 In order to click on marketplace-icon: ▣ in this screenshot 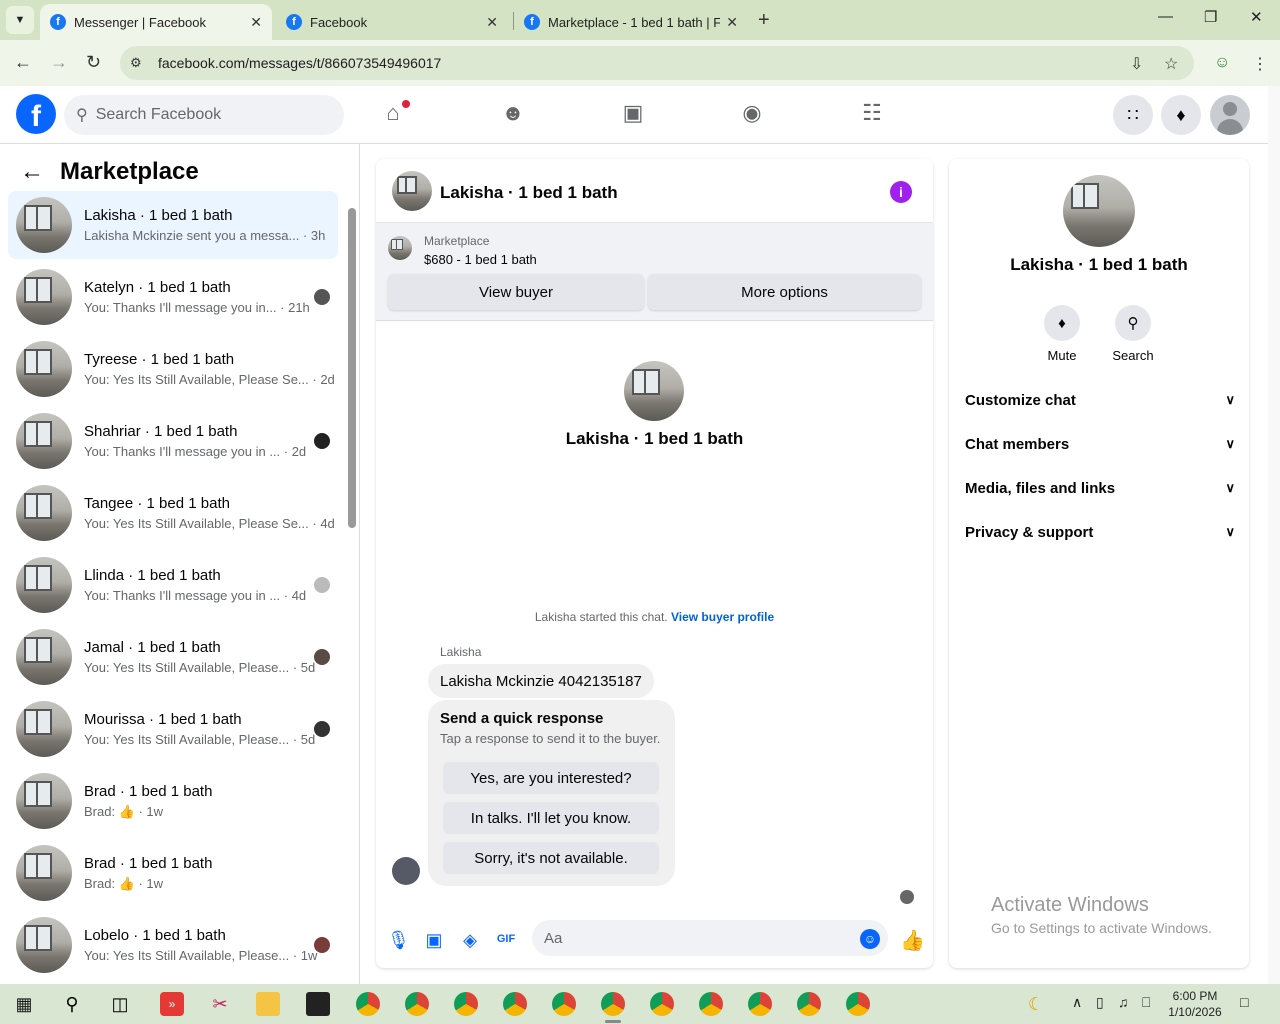, I will do `click(633, 113)`.